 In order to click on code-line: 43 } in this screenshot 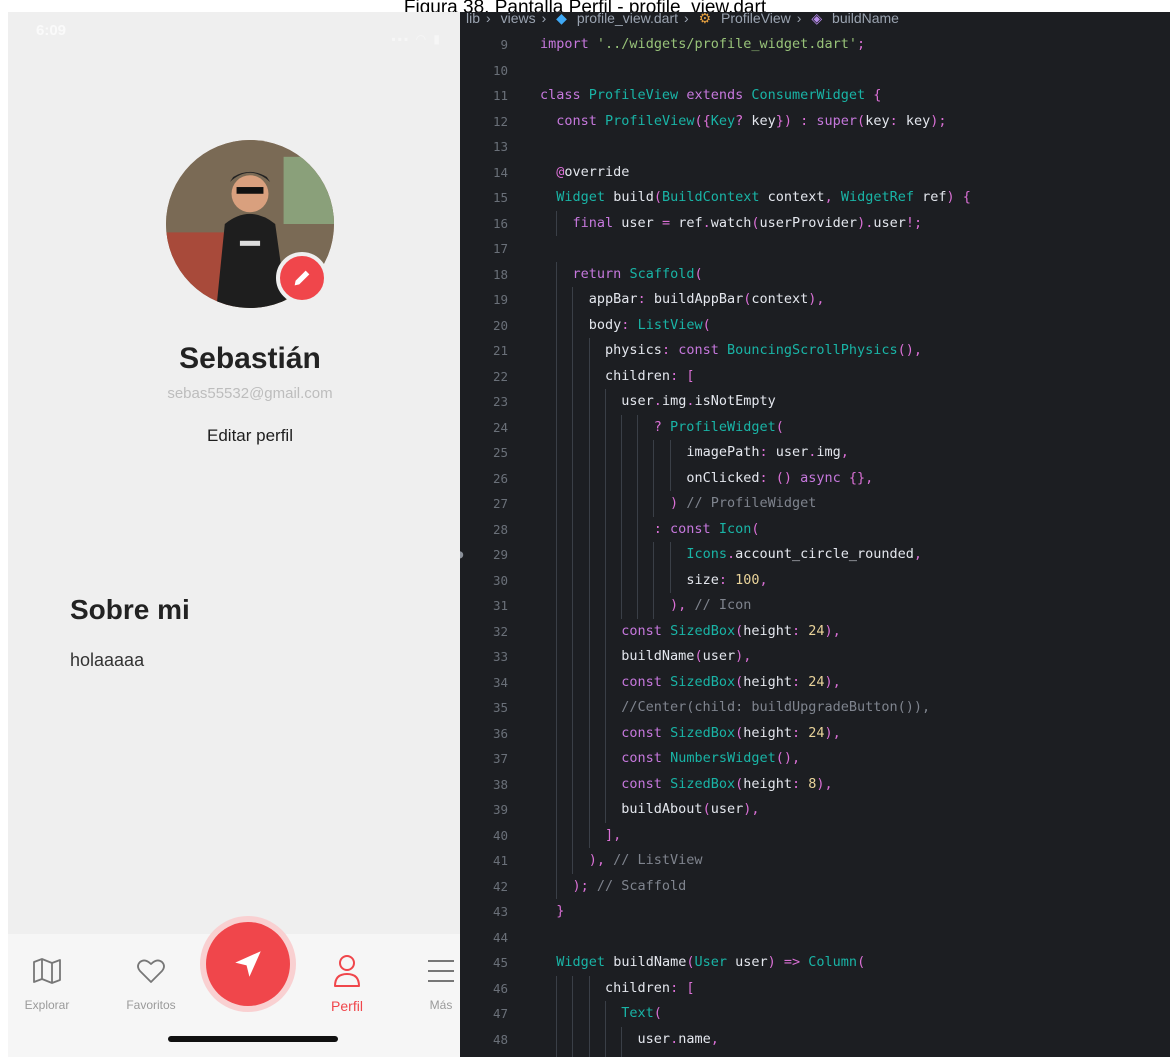, I will do `click(815, 912)`.